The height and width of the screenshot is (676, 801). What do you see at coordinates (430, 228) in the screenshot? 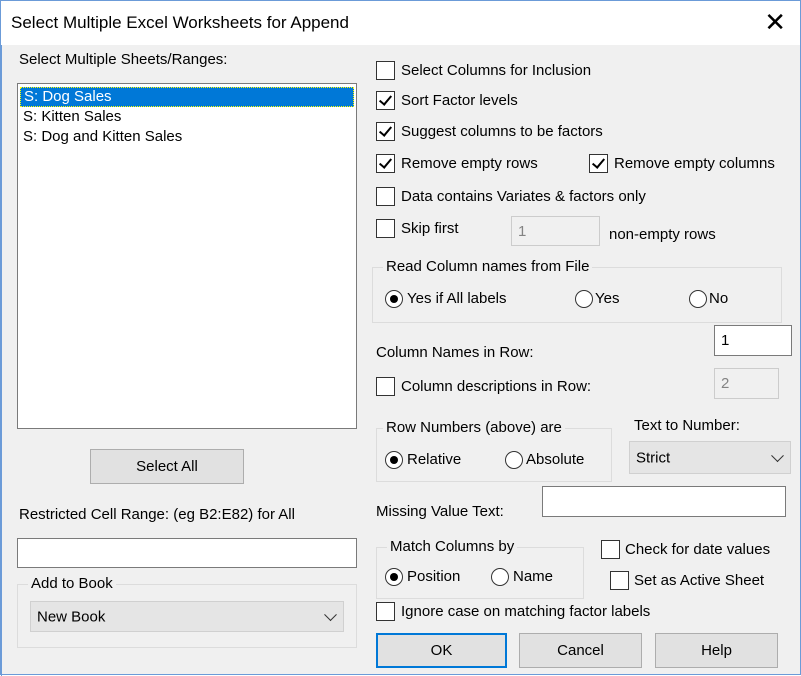
I see `skip-first-label: Skip first` at bounding box center [430, 228].